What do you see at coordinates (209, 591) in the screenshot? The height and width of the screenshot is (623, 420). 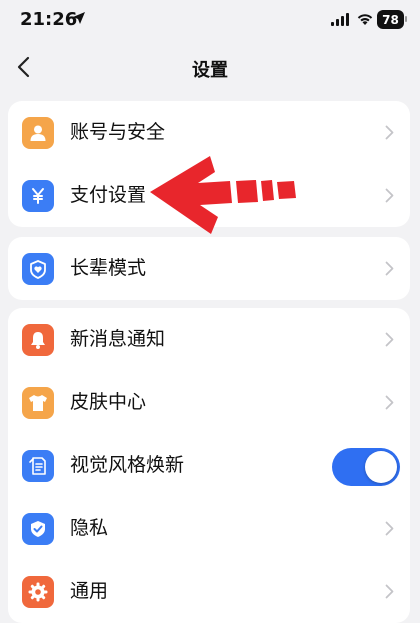 I see `settings-item-general: 通用` at bounding box center [209, 591].